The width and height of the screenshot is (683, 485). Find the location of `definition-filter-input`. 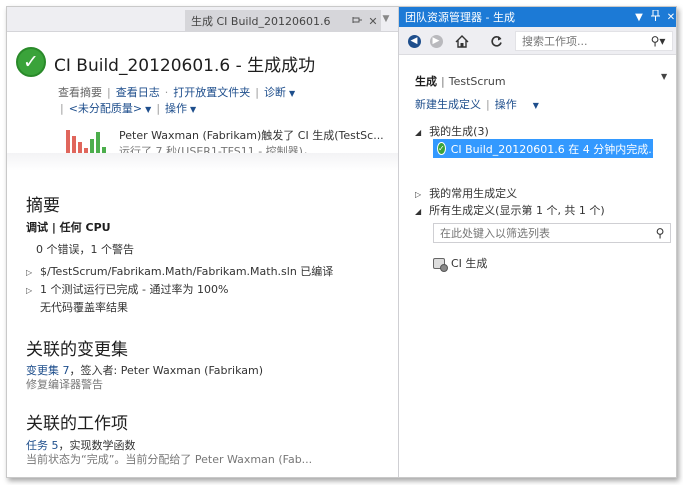

definition-filter-input is located at coordinates (542, 233).